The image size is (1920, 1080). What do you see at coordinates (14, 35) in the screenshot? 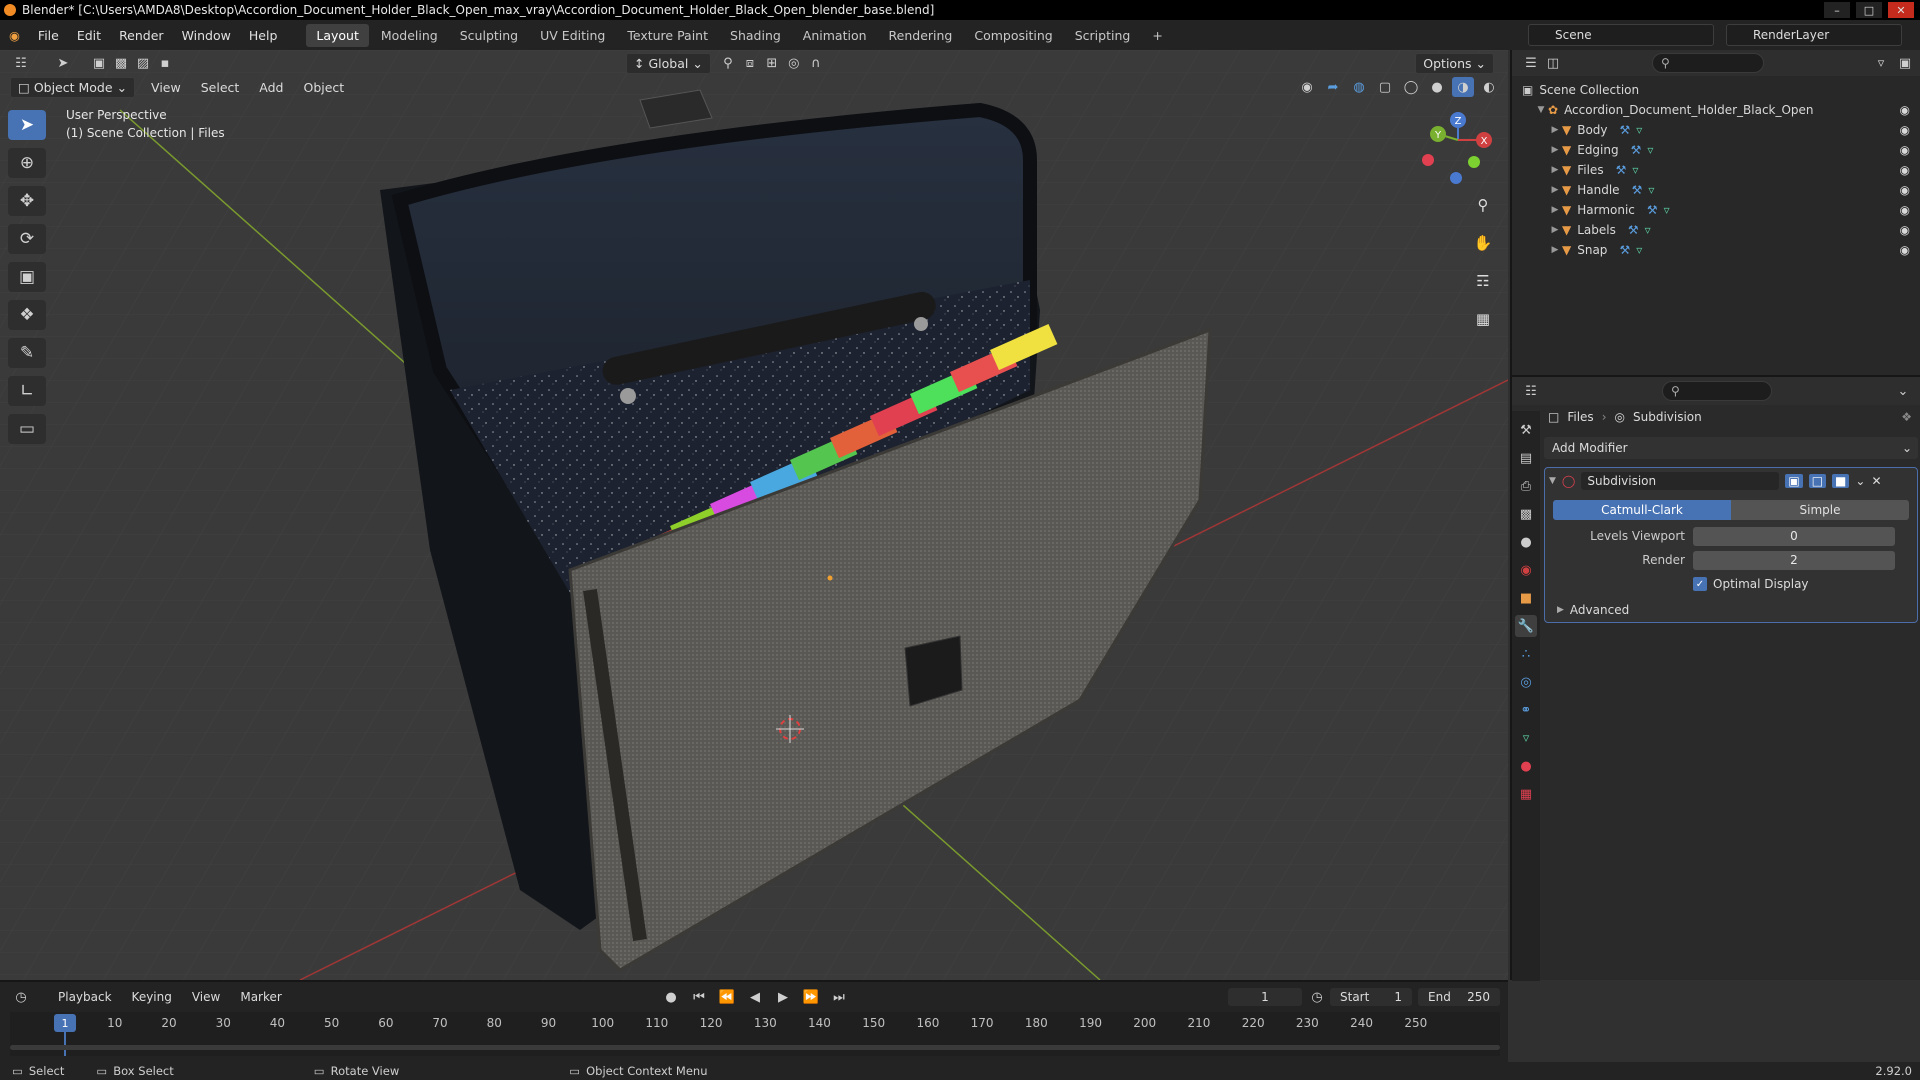
I see `blender-menu-icon: ◉` at bounding box center [14, 35].